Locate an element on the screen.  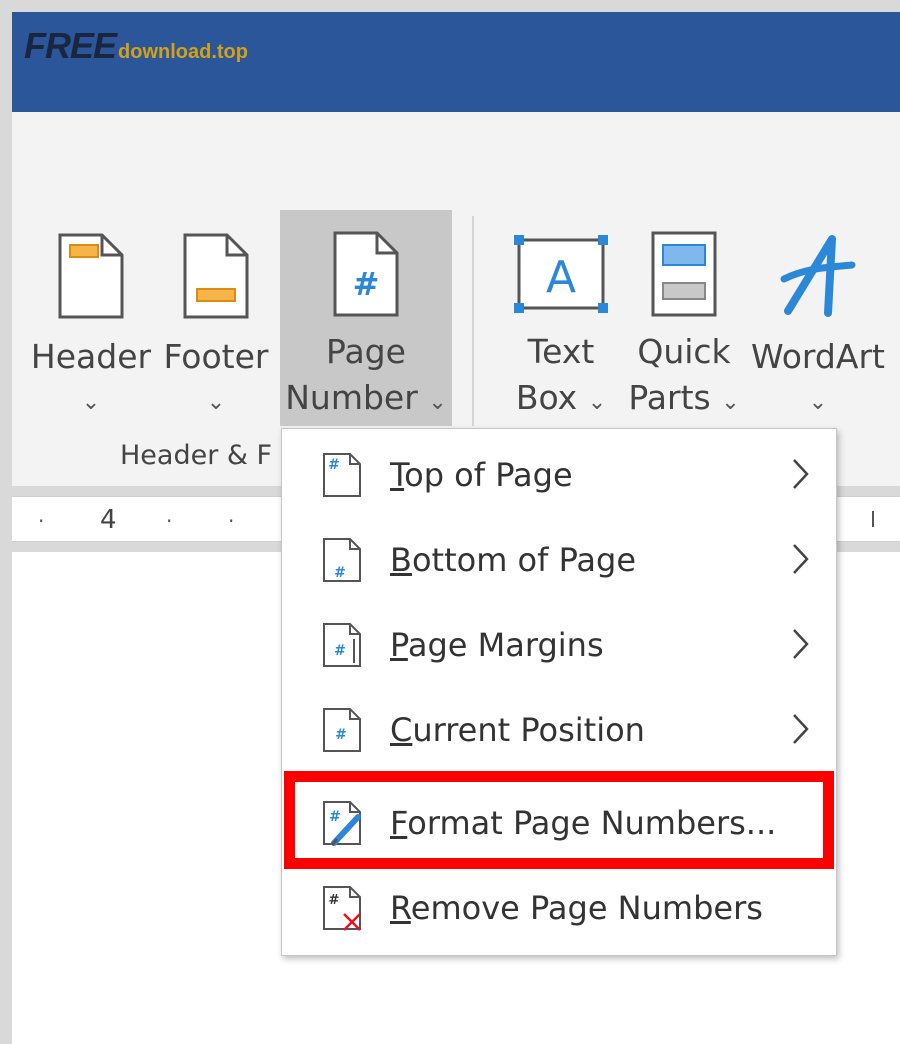
menu-item-label: Page Margins is located at coordinates (497, 645).